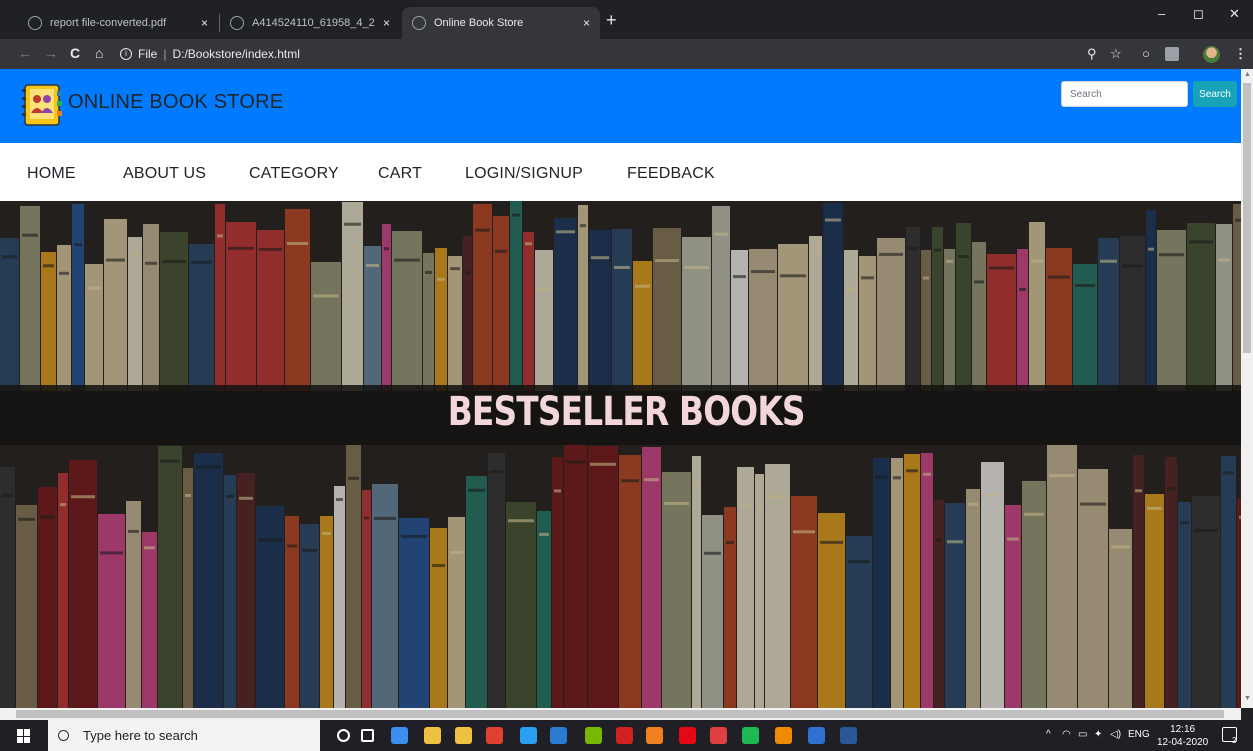  I want to click on netflix-icon, so click(687, 735).